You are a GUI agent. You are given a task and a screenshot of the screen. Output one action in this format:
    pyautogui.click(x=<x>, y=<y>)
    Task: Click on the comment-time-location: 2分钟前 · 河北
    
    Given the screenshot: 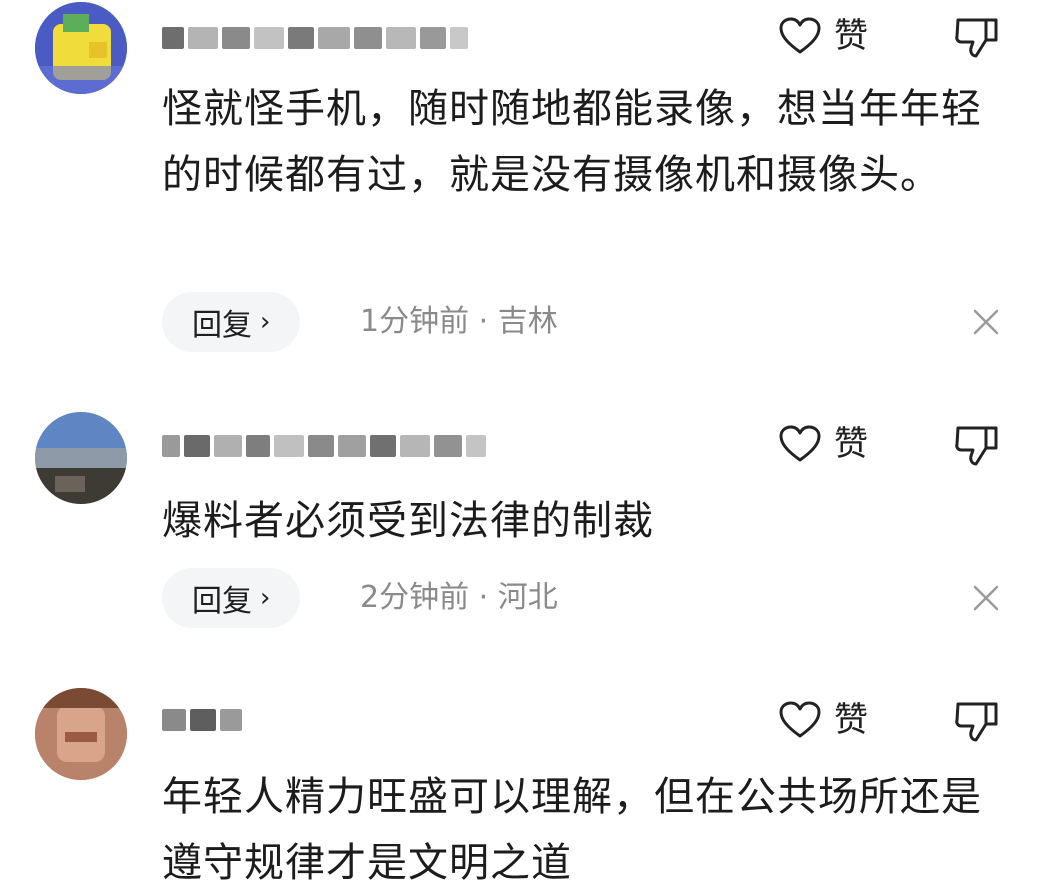 What is the action you would take?
    pyautogui.click(x=459, y=597)
    